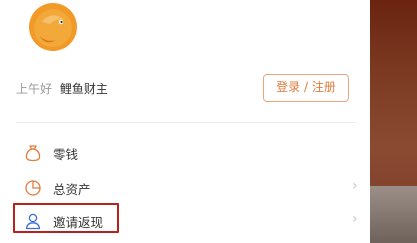  What do you see at coordinates (33, 221) in the screenshot?
I see `user-icon` at bounding box center [33, 221].